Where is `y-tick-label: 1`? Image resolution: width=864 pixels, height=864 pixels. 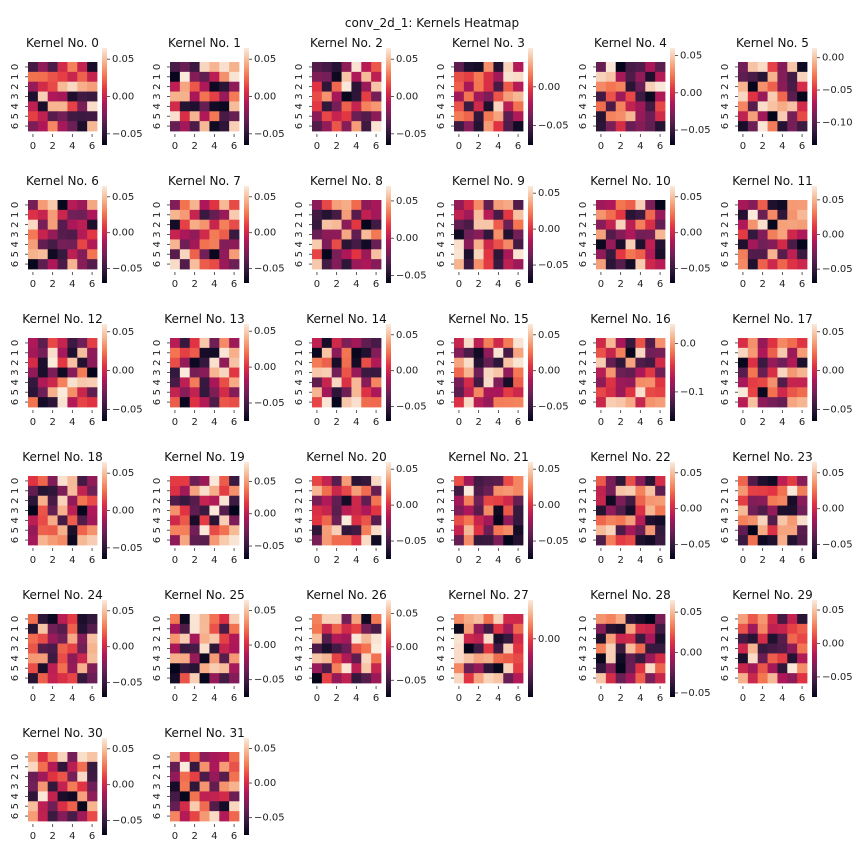
y-tick-label: 1 is located at coordinates (725, 215).